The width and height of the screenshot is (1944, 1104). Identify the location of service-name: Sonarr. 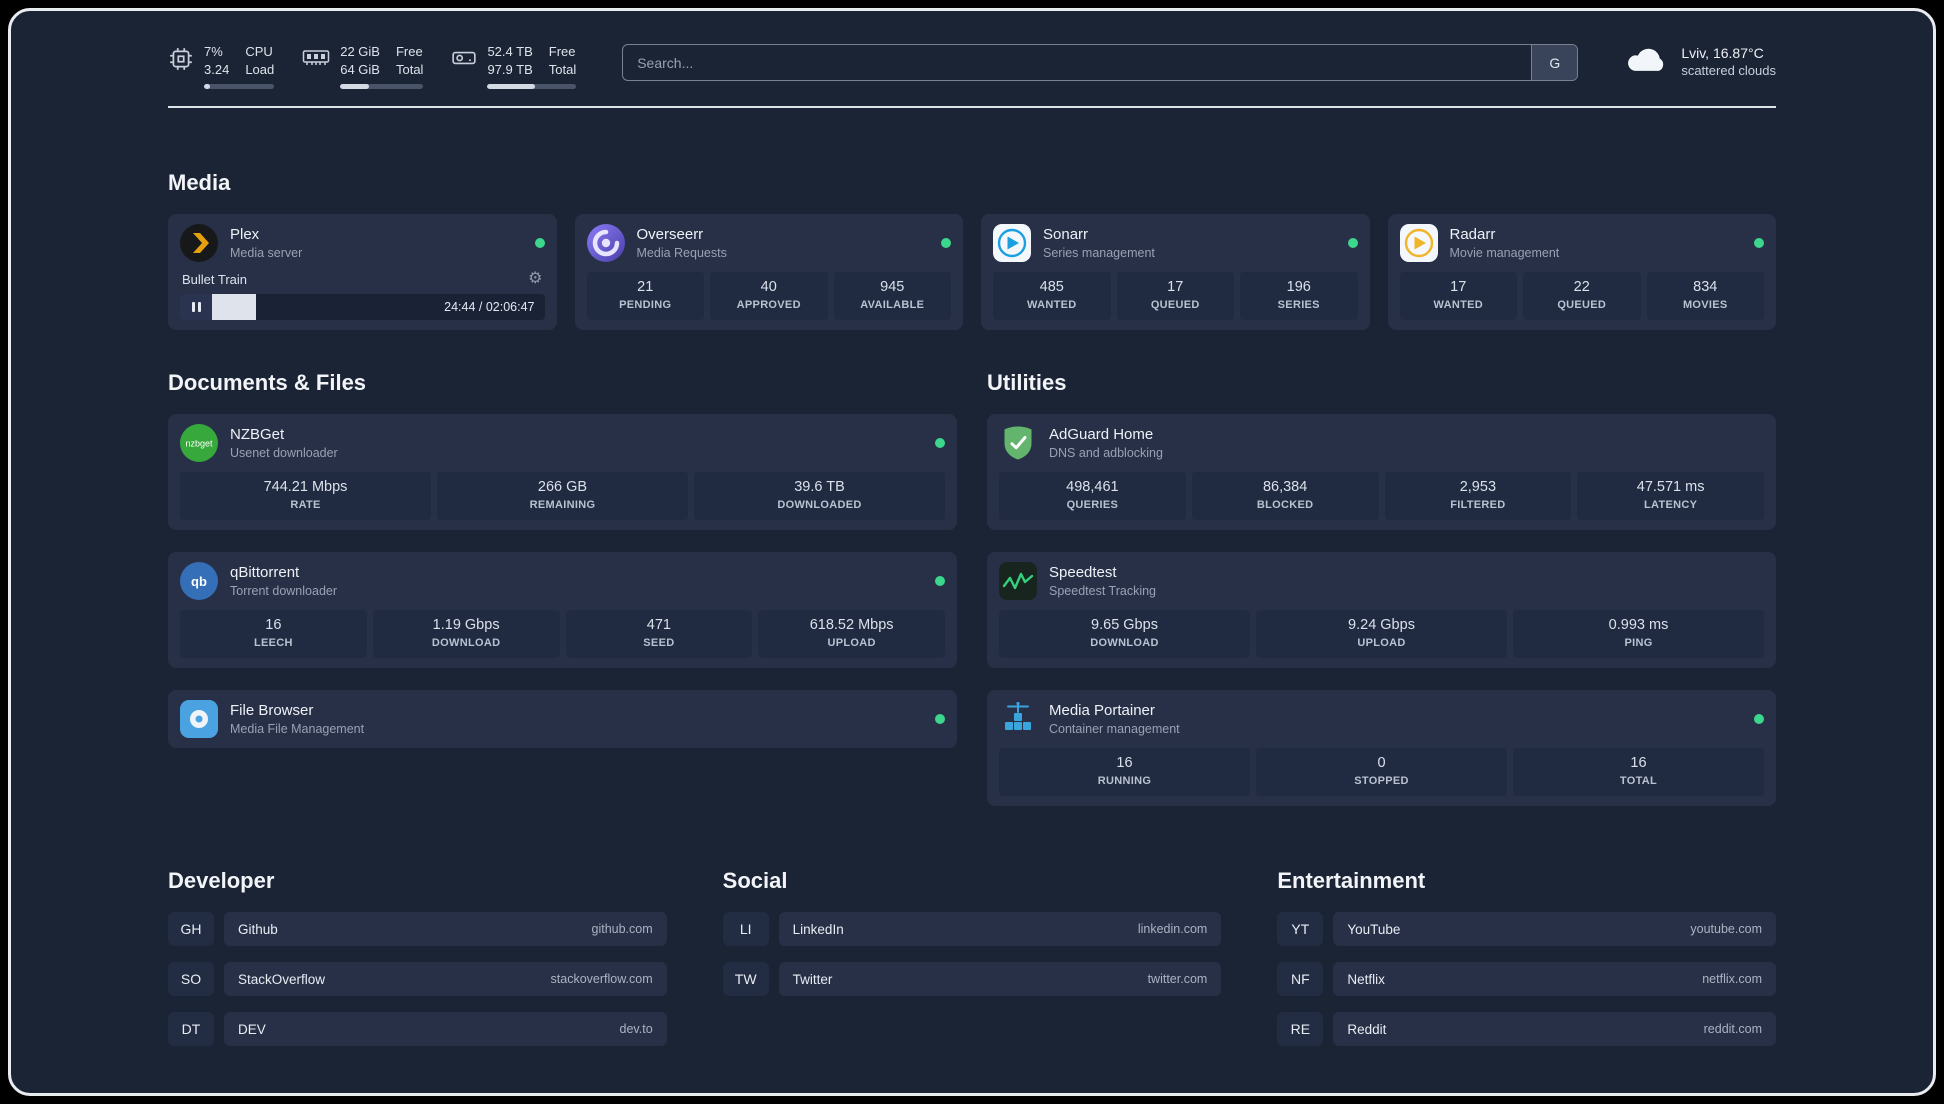
(1066, 235).